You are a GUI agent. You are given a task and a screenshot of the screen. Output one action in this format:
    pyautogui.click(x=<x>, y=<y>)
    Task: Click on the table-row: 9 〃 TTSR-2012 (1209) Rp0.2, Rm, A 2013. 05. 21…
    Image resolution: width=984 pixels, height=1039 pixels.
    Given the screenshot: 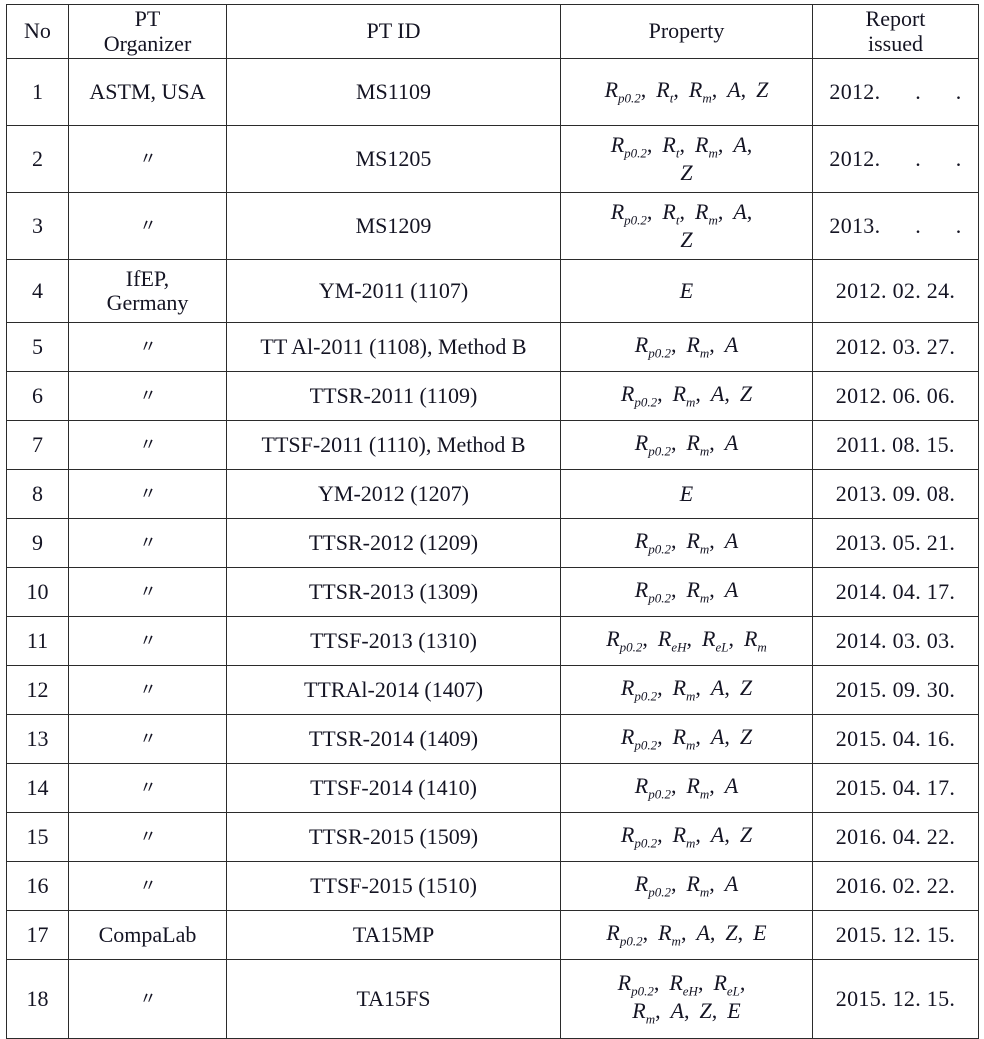 What is the action you would take?
    pyautogui.click(x=492, y=543)
    